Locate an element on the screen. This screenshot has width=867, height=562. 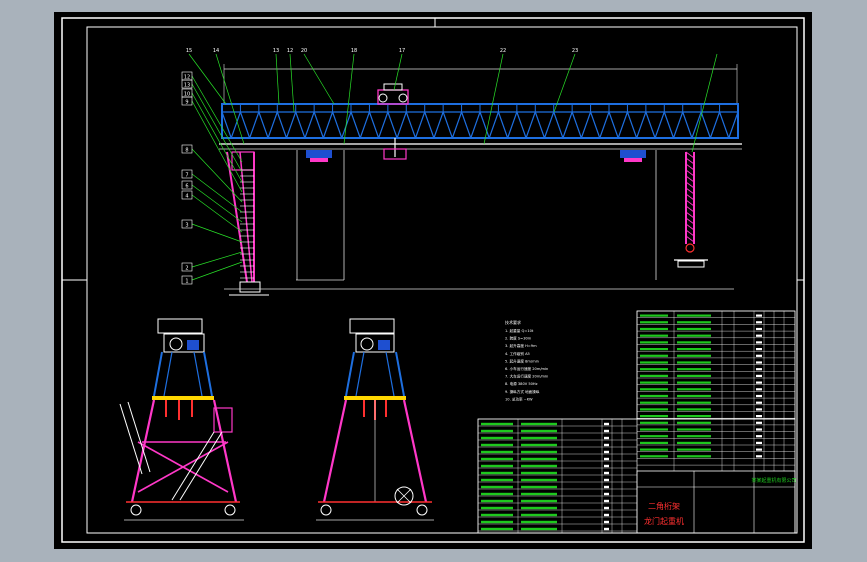
title-line-2: 龙门起重机 is located at coordinates (664, 521).